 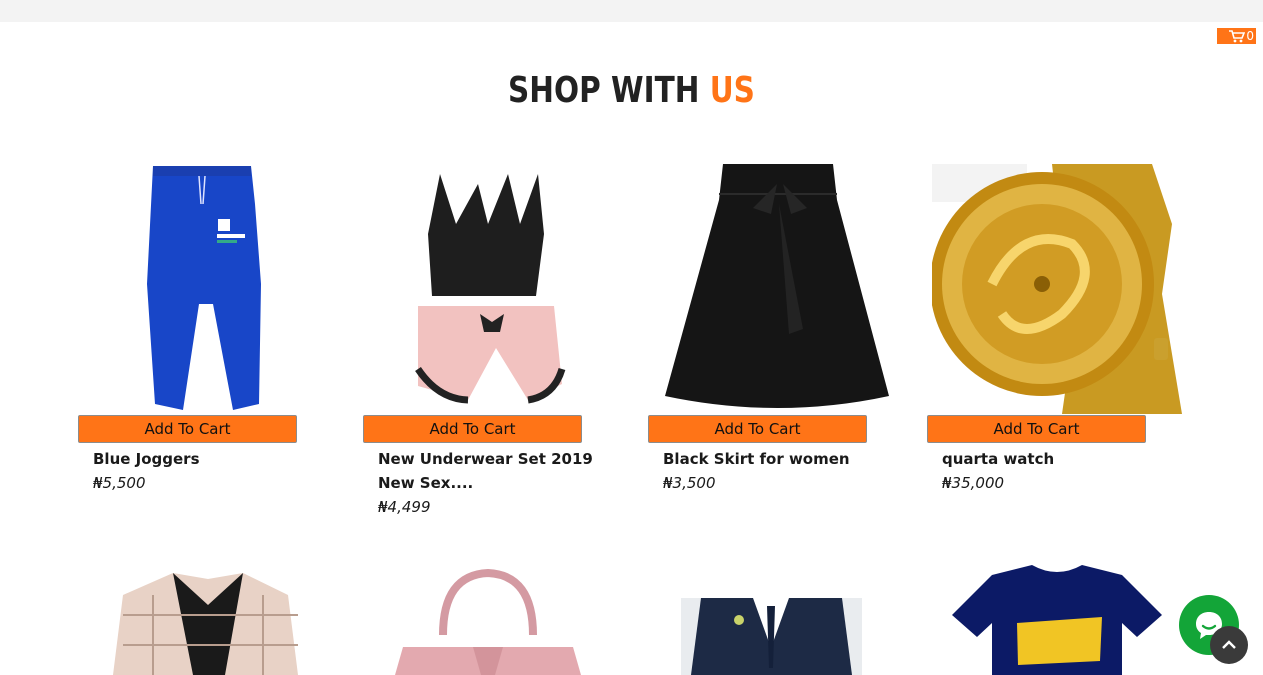 What do you see at coordinates (689, 483) in the screenshot?
I see `product-price: ₦3,500` at bounding box center [689, 483].